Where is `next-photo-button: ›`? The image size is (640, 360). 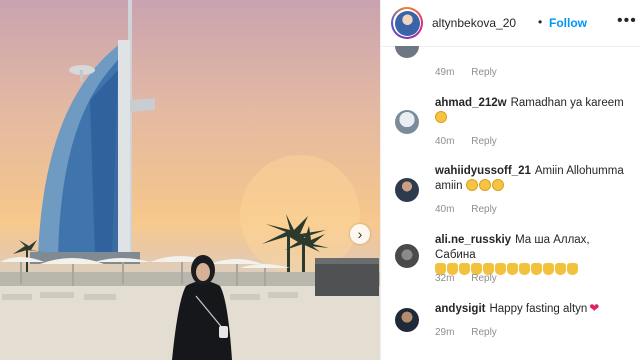 next-photo-button: › is located at coordinates (360, 234).